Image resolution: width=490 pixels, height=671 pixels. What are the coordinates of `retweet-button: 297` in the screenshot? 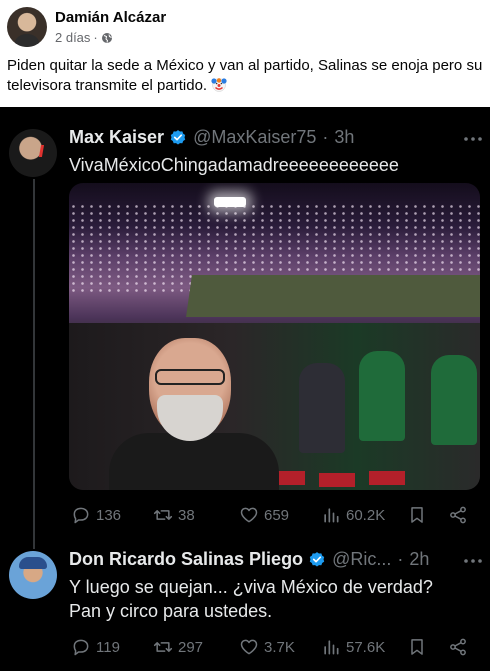 It's located at (178, 647).